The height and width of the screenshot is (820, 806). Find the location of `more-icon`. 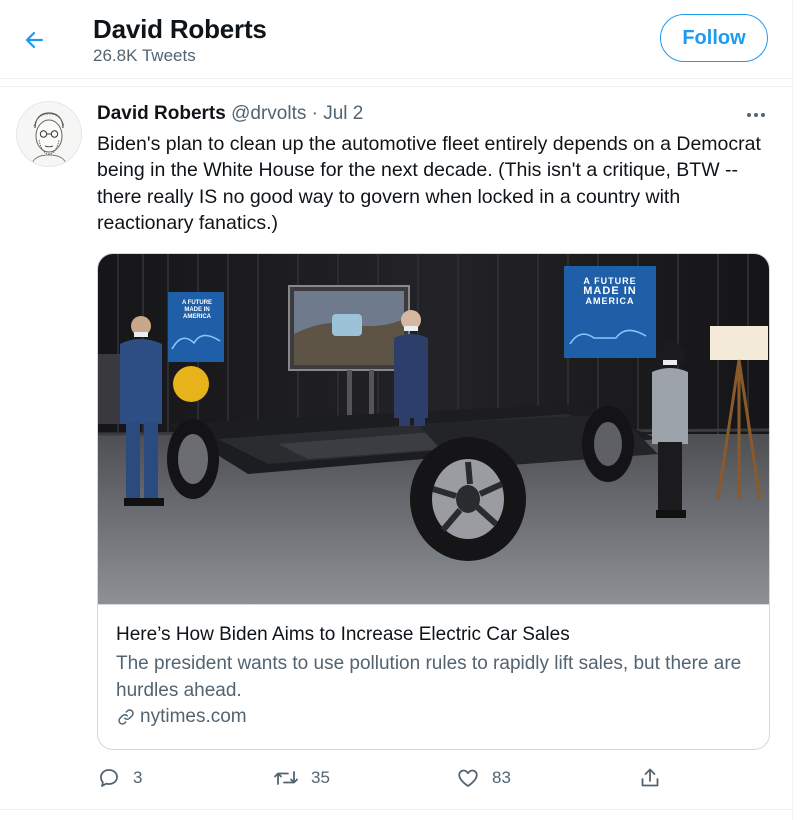

more-icon is located at coordinates (756, 115).